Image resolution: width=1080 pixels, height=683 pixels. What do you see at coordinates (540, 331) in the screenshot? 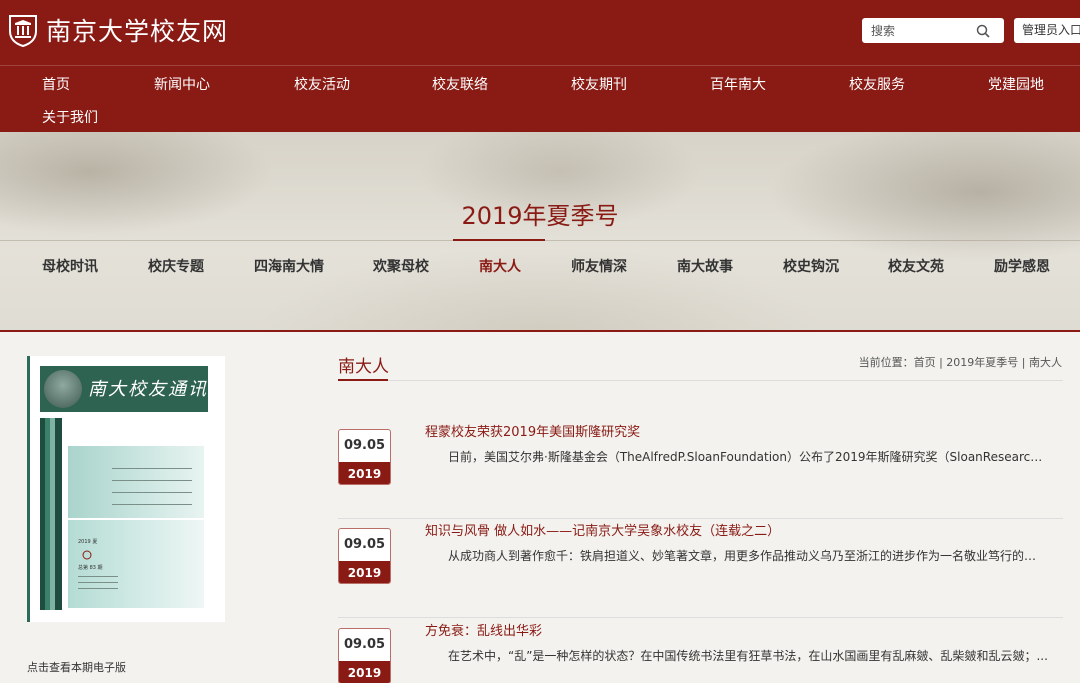
I see `banner-bottom-line` at bounding box center [540, 331].